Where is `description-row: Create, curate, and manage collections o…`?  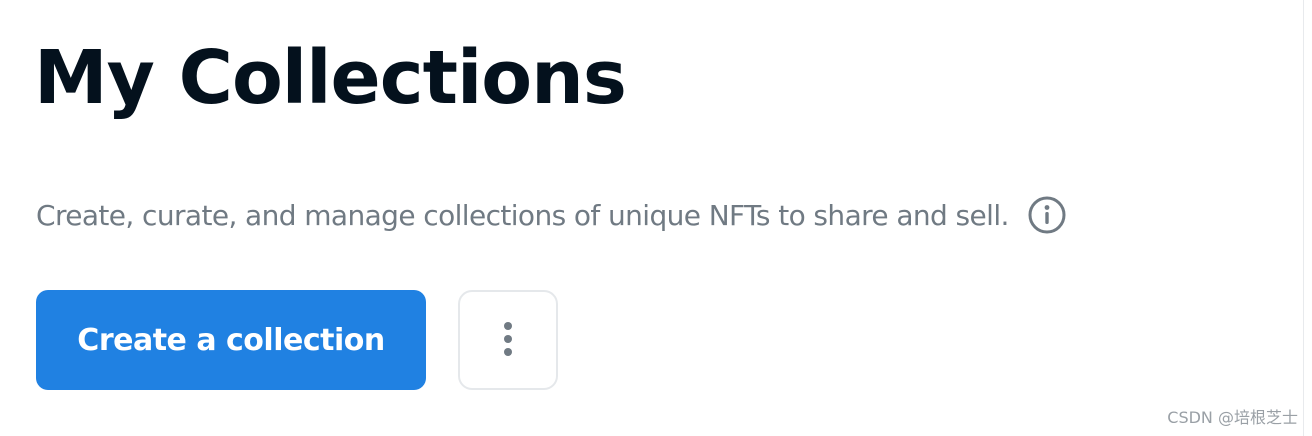 description-row: Create, curate, and manage collections o… is located at coordinates (551, 215).